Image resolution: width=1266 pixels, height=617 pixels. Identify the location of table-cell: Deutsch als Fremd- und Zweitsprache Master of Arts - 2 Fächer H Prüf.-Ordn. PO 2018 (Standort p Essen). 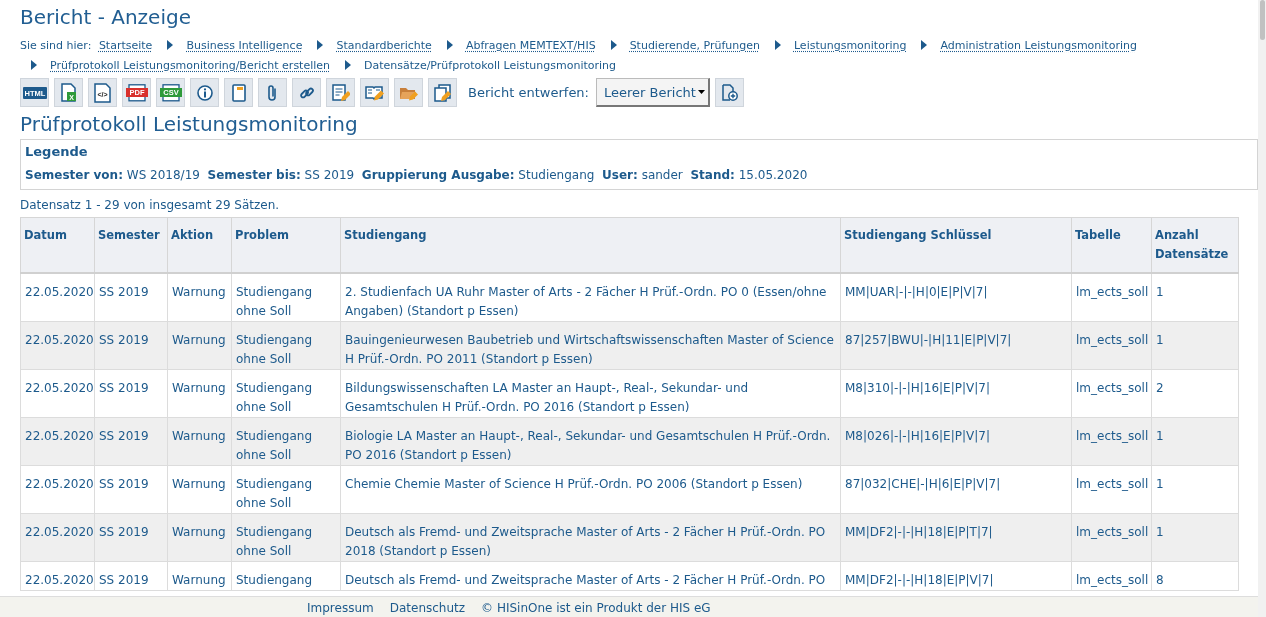
(590, 537).